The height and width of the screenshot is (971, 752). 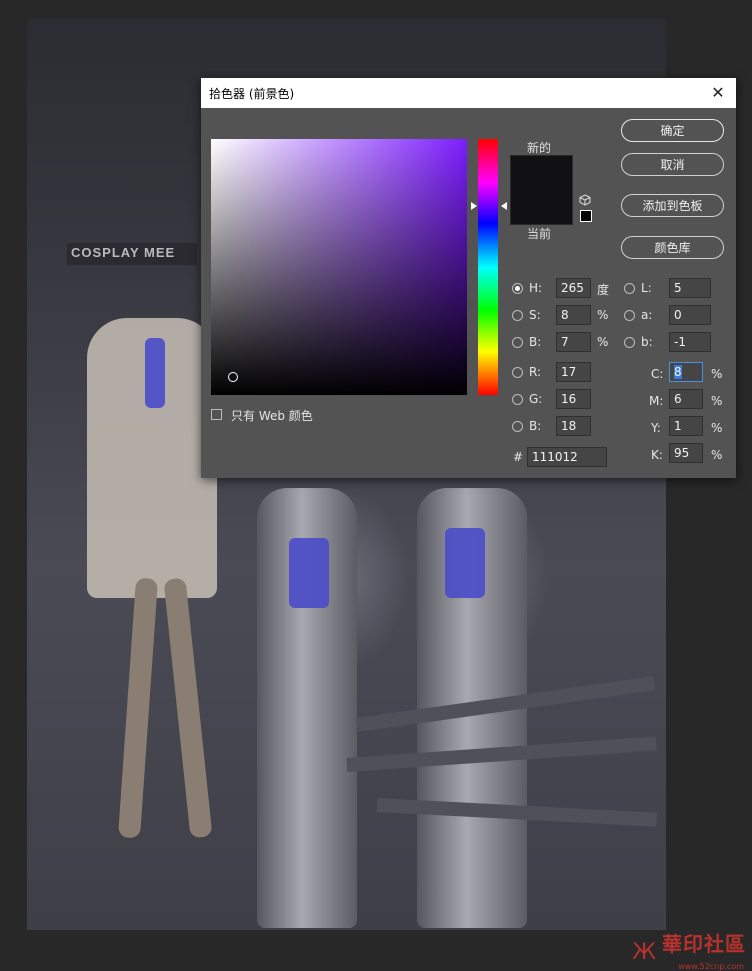 What do you see at coordinates (272, 416) in the screenshot?
I see `web-only-label: 只有 Web 颜色` at bounding box center [272, 416].